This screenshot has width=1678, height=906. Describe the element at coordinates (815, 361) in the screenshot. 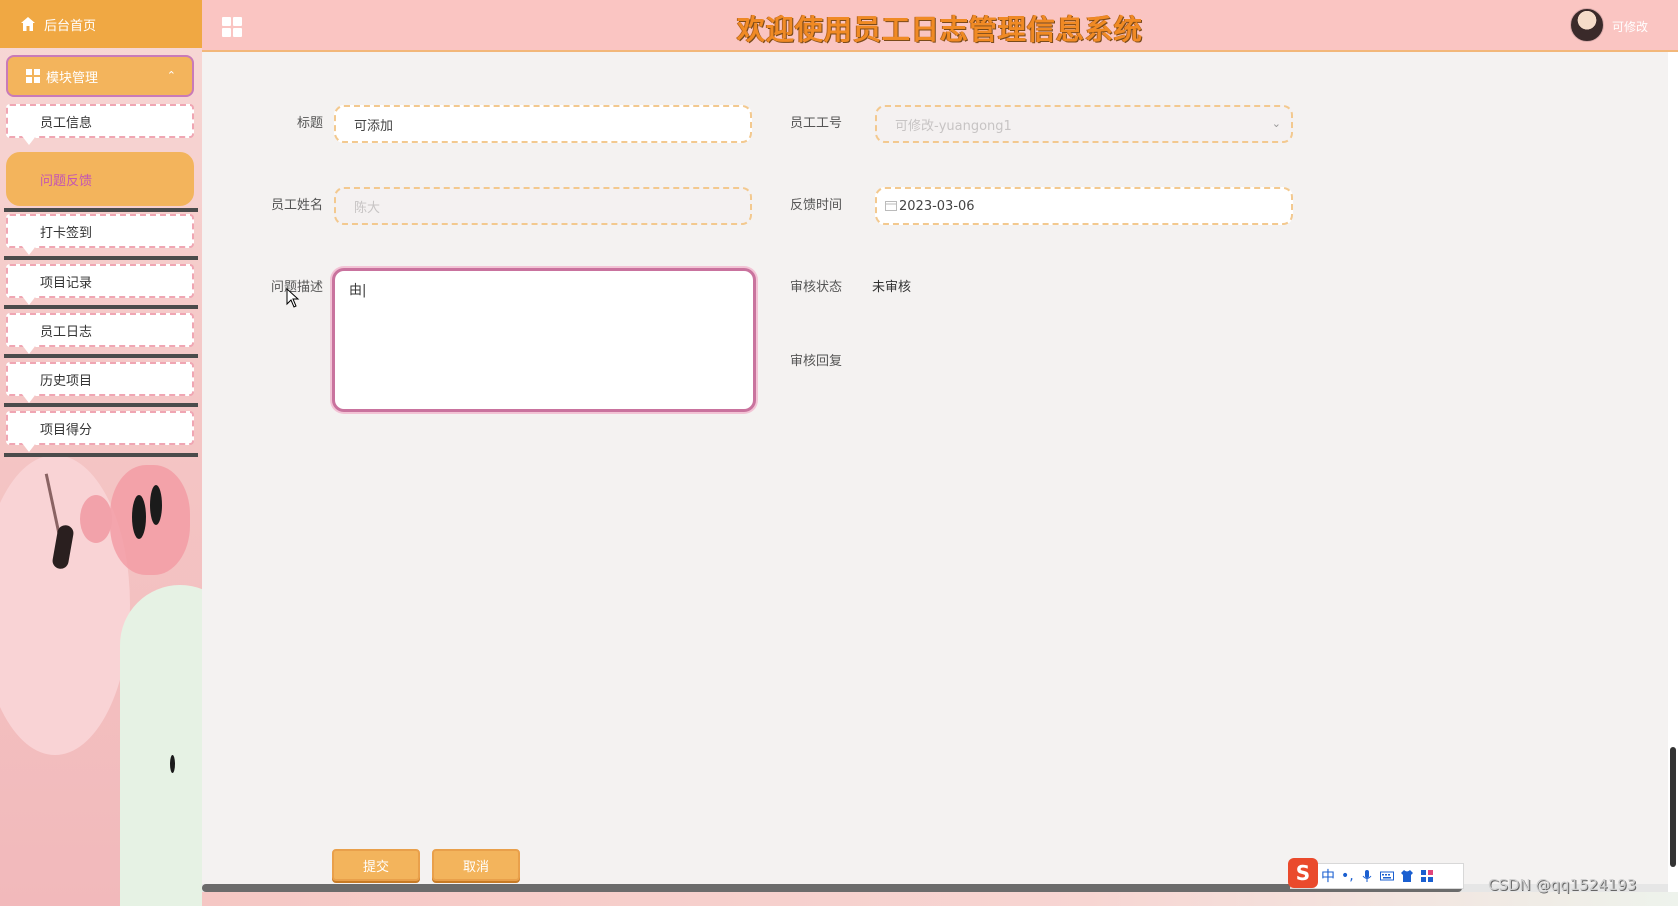

I see `review-reply-label: 审核回复` at that location.